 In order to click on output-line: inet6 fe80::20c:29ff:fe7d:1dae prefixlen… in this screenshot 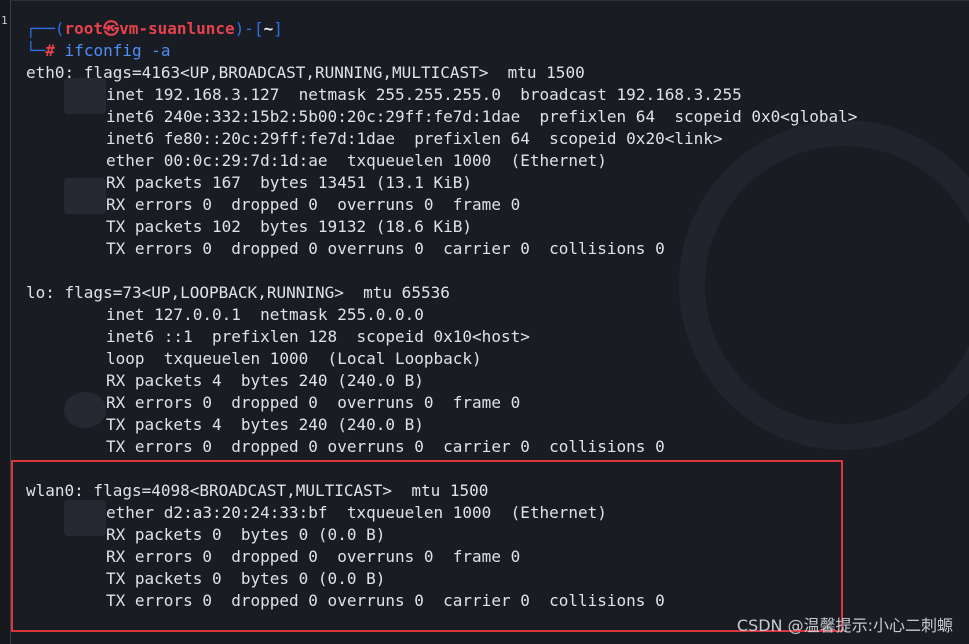, I will do `click(414, 138)`.